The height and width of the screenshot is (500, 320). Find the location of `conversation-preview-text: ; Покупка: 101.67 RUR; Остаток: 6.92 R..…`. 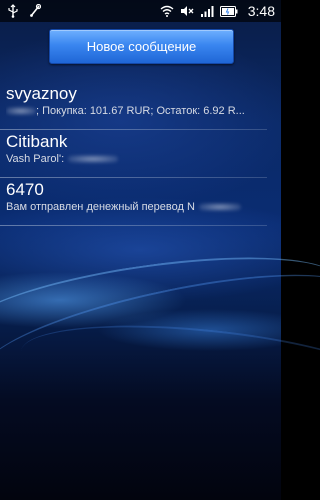

conversation-preview-text: ; Покупка: 101.67 RUR; Остаток: 6.92 R..… is located at coordinates (140, 111).